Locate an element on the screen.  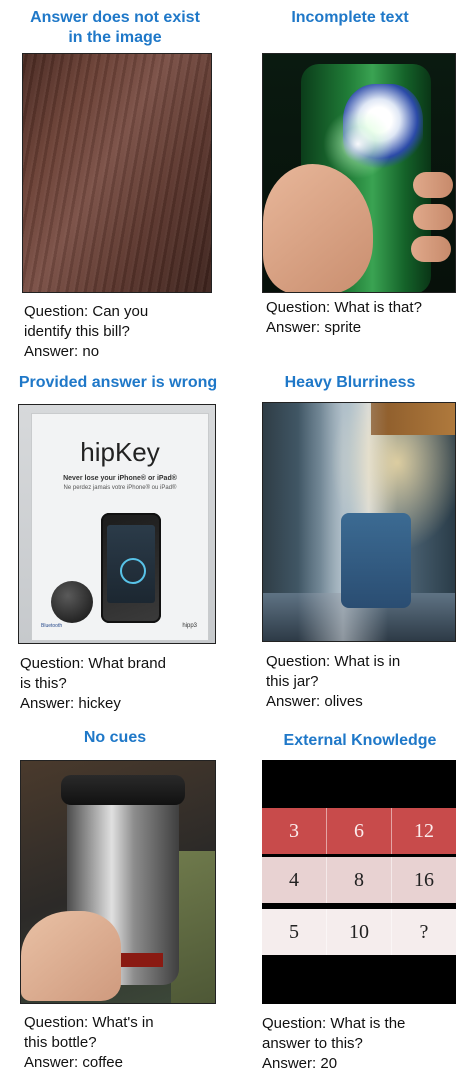
grid-cell: 12 is located at coordinates (424, 830).